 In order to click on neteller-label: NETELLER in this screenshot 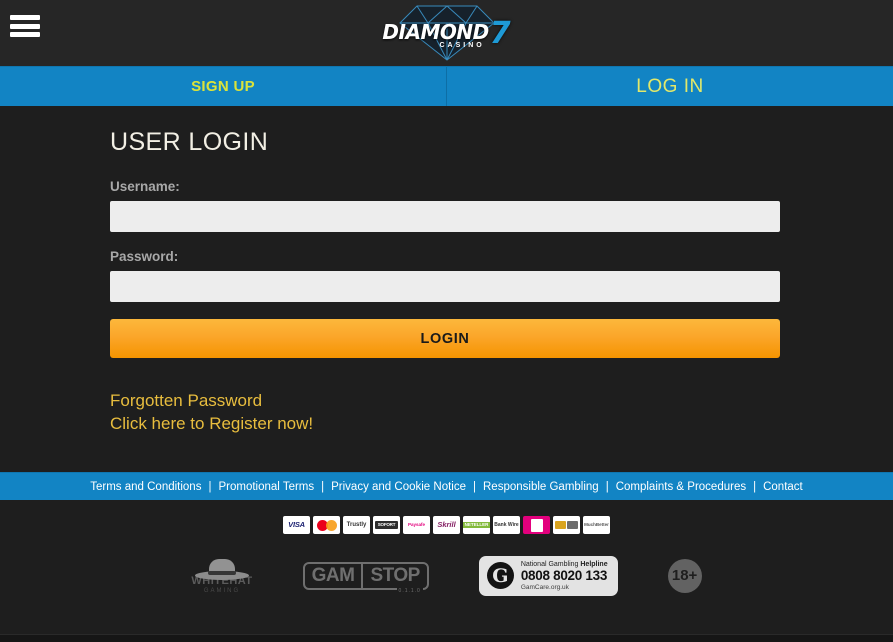, I will do `click(476, 525)`.